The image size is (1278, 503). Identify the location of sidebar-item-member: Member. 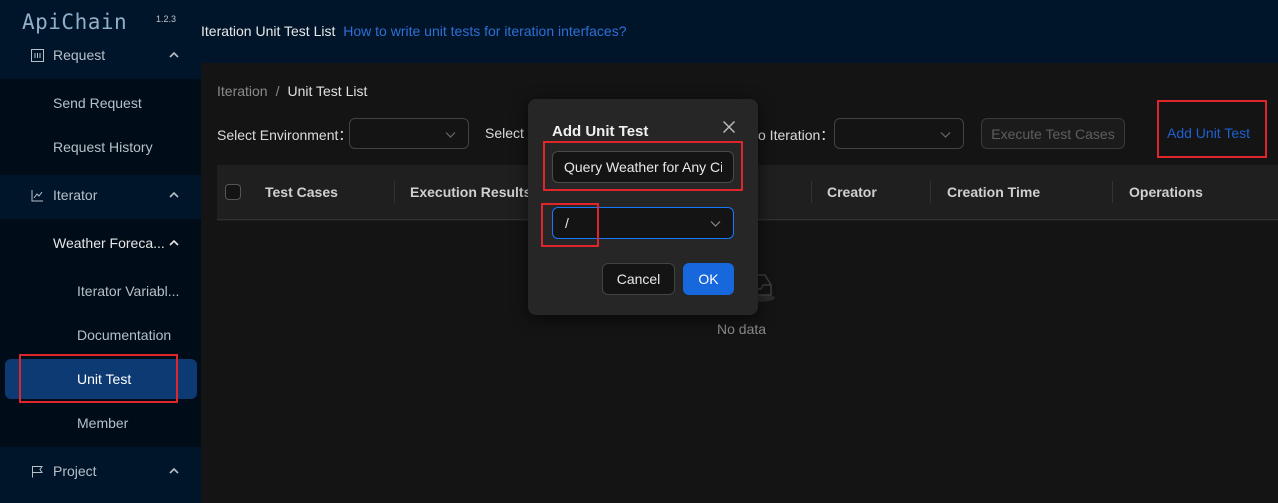
(100, 423).